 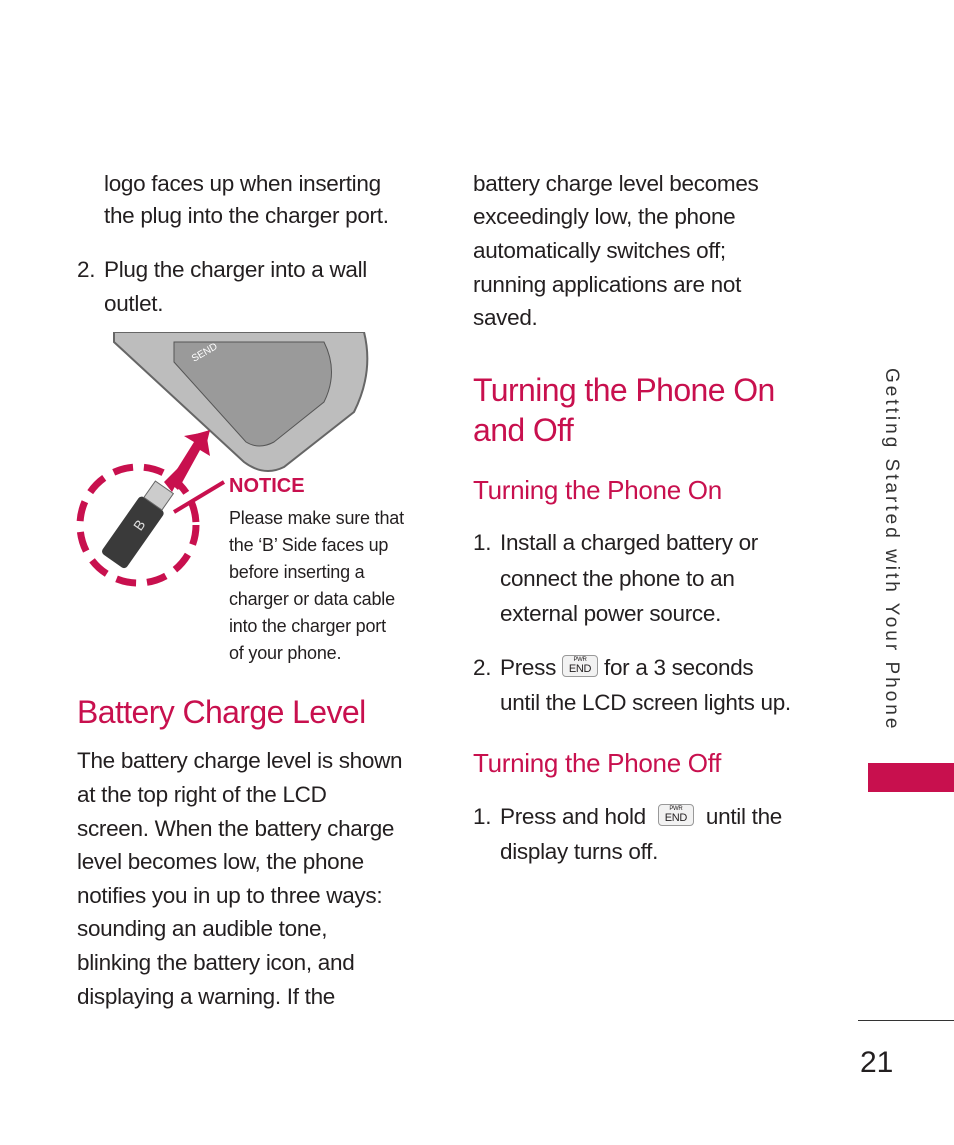 I want to click on notice-text: charger or data cable, so click(x=312, y=599).